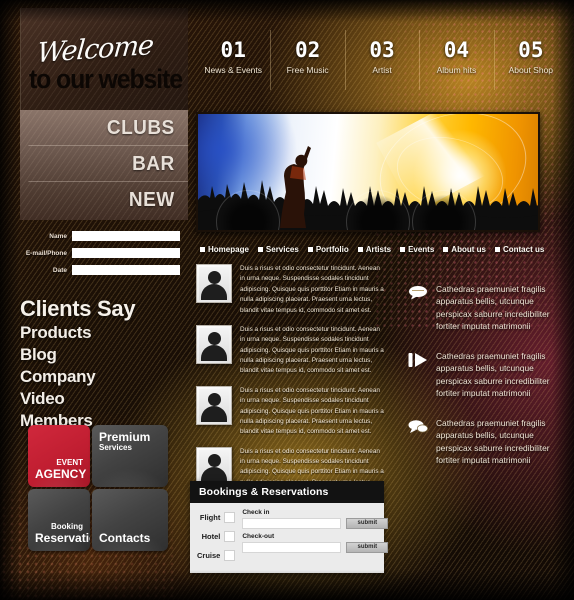  What do you see at coordinates (367, 523) in the screenshot?
I see `checkin-submit-button: submit` at bounding box center [367, 523].